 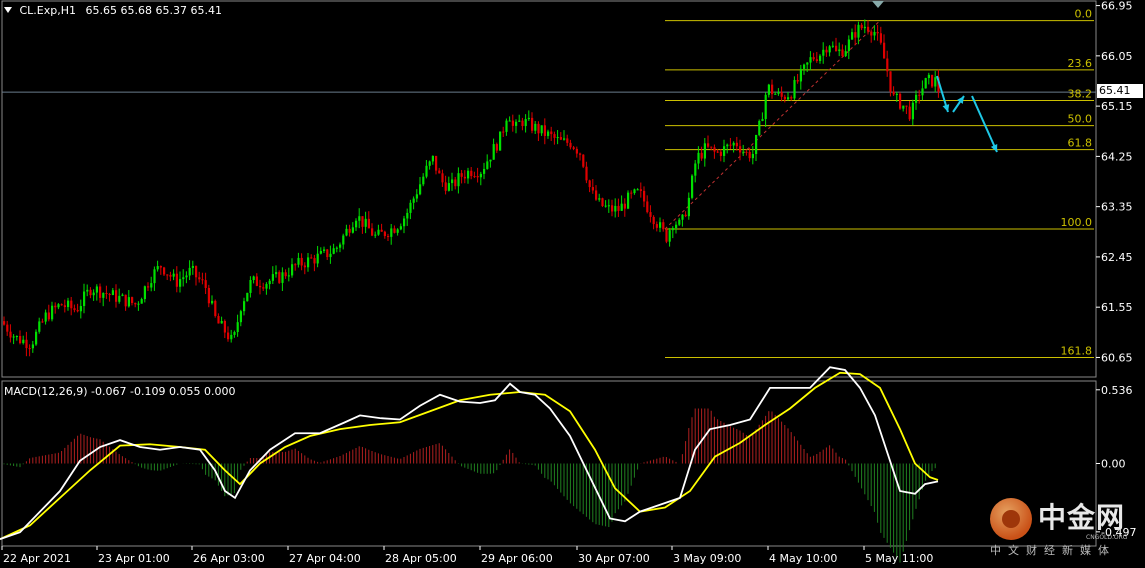 What do you see at coordinates (1053, 550) in the screenshot?
I see `watermark-tagline: 中文财经新媒体` at bounding box center [1053, 550].